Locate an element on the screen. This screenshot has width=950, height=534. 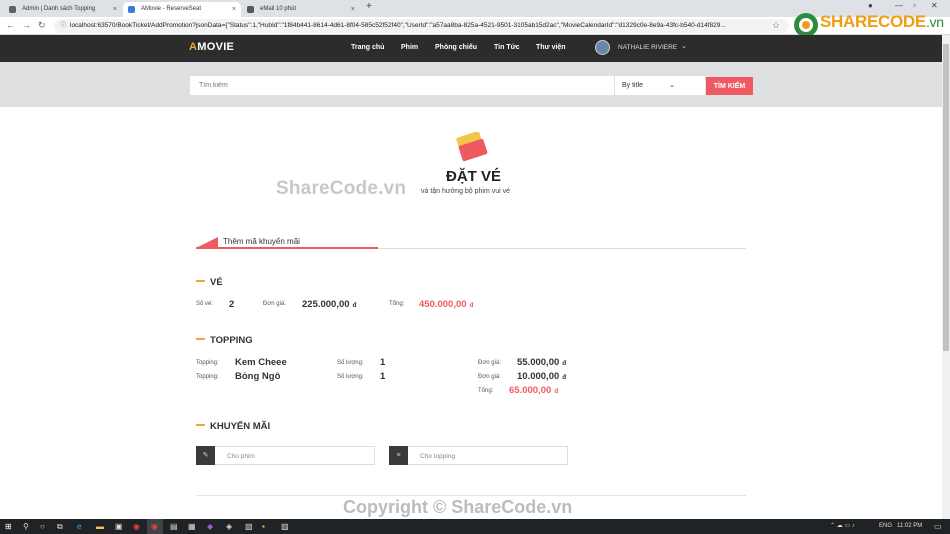
store-icon: ▣ is located at coordinates (119, 526).